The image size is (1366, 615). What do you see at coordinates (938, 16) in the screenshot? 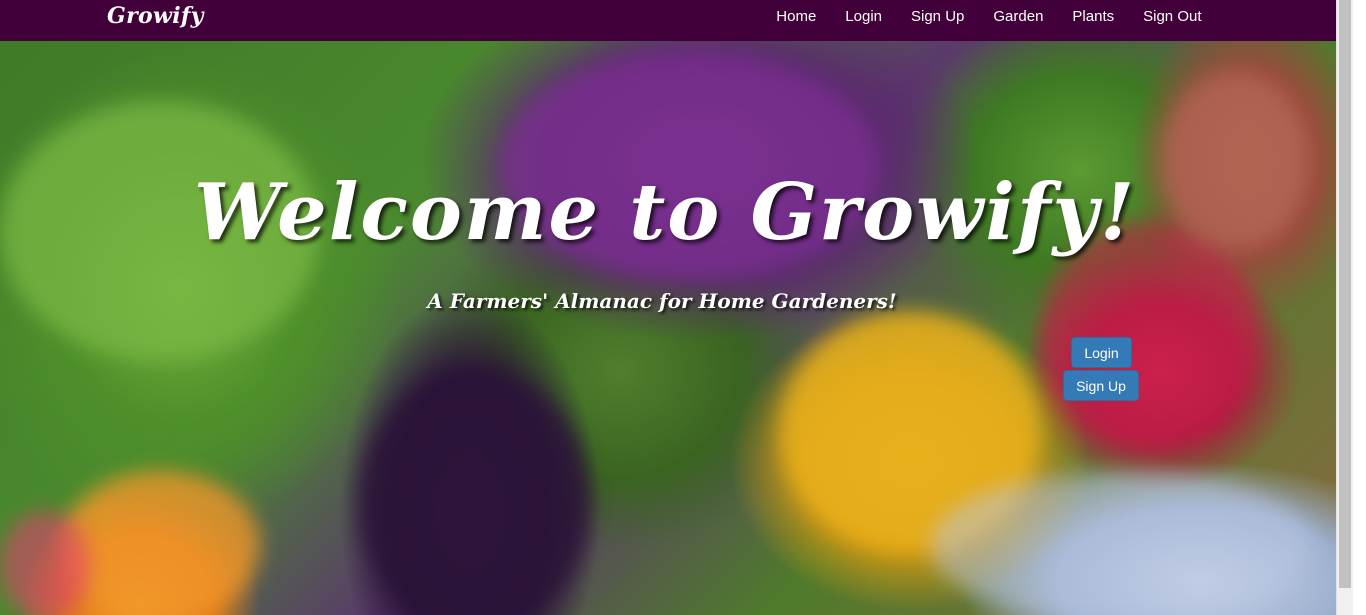
I see `nav-link-sign-up: Sign Up` at bounding box center [938, 16].